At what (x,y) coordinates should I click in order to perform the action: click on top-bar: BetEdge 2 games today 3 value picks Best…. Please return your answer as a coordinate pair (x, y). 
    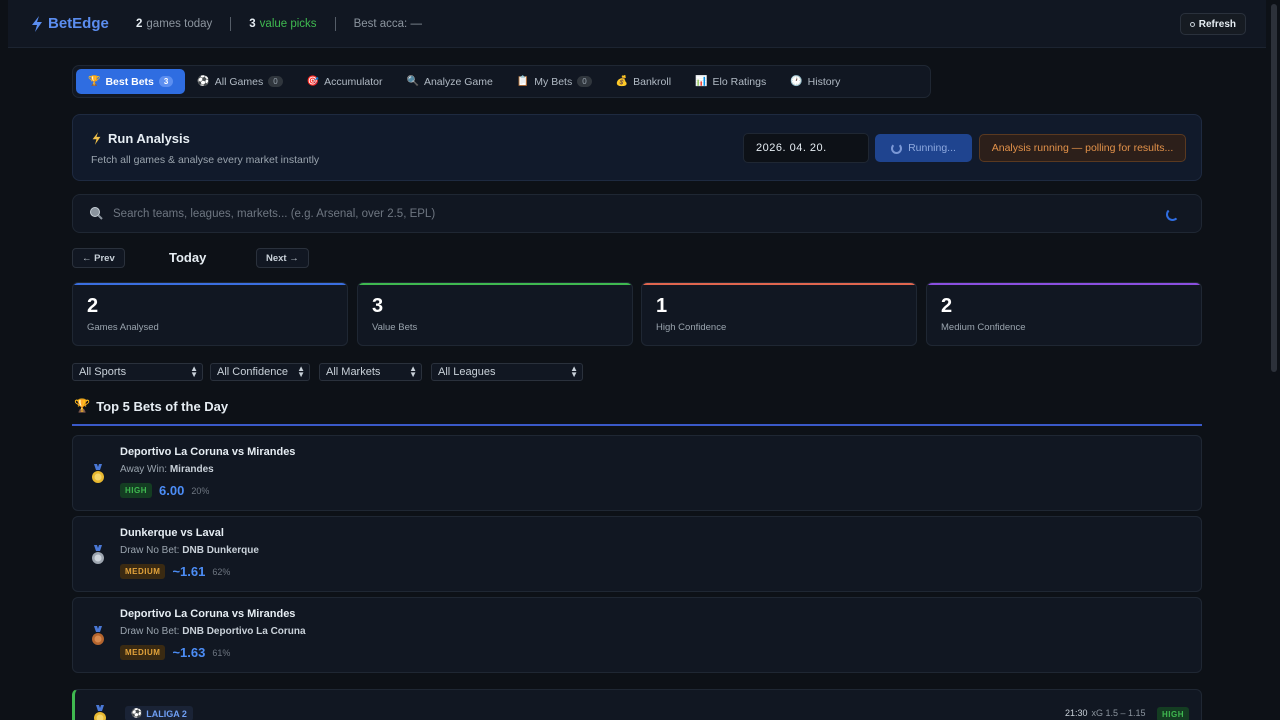
    Looking at the image, I should click on (637, 24).